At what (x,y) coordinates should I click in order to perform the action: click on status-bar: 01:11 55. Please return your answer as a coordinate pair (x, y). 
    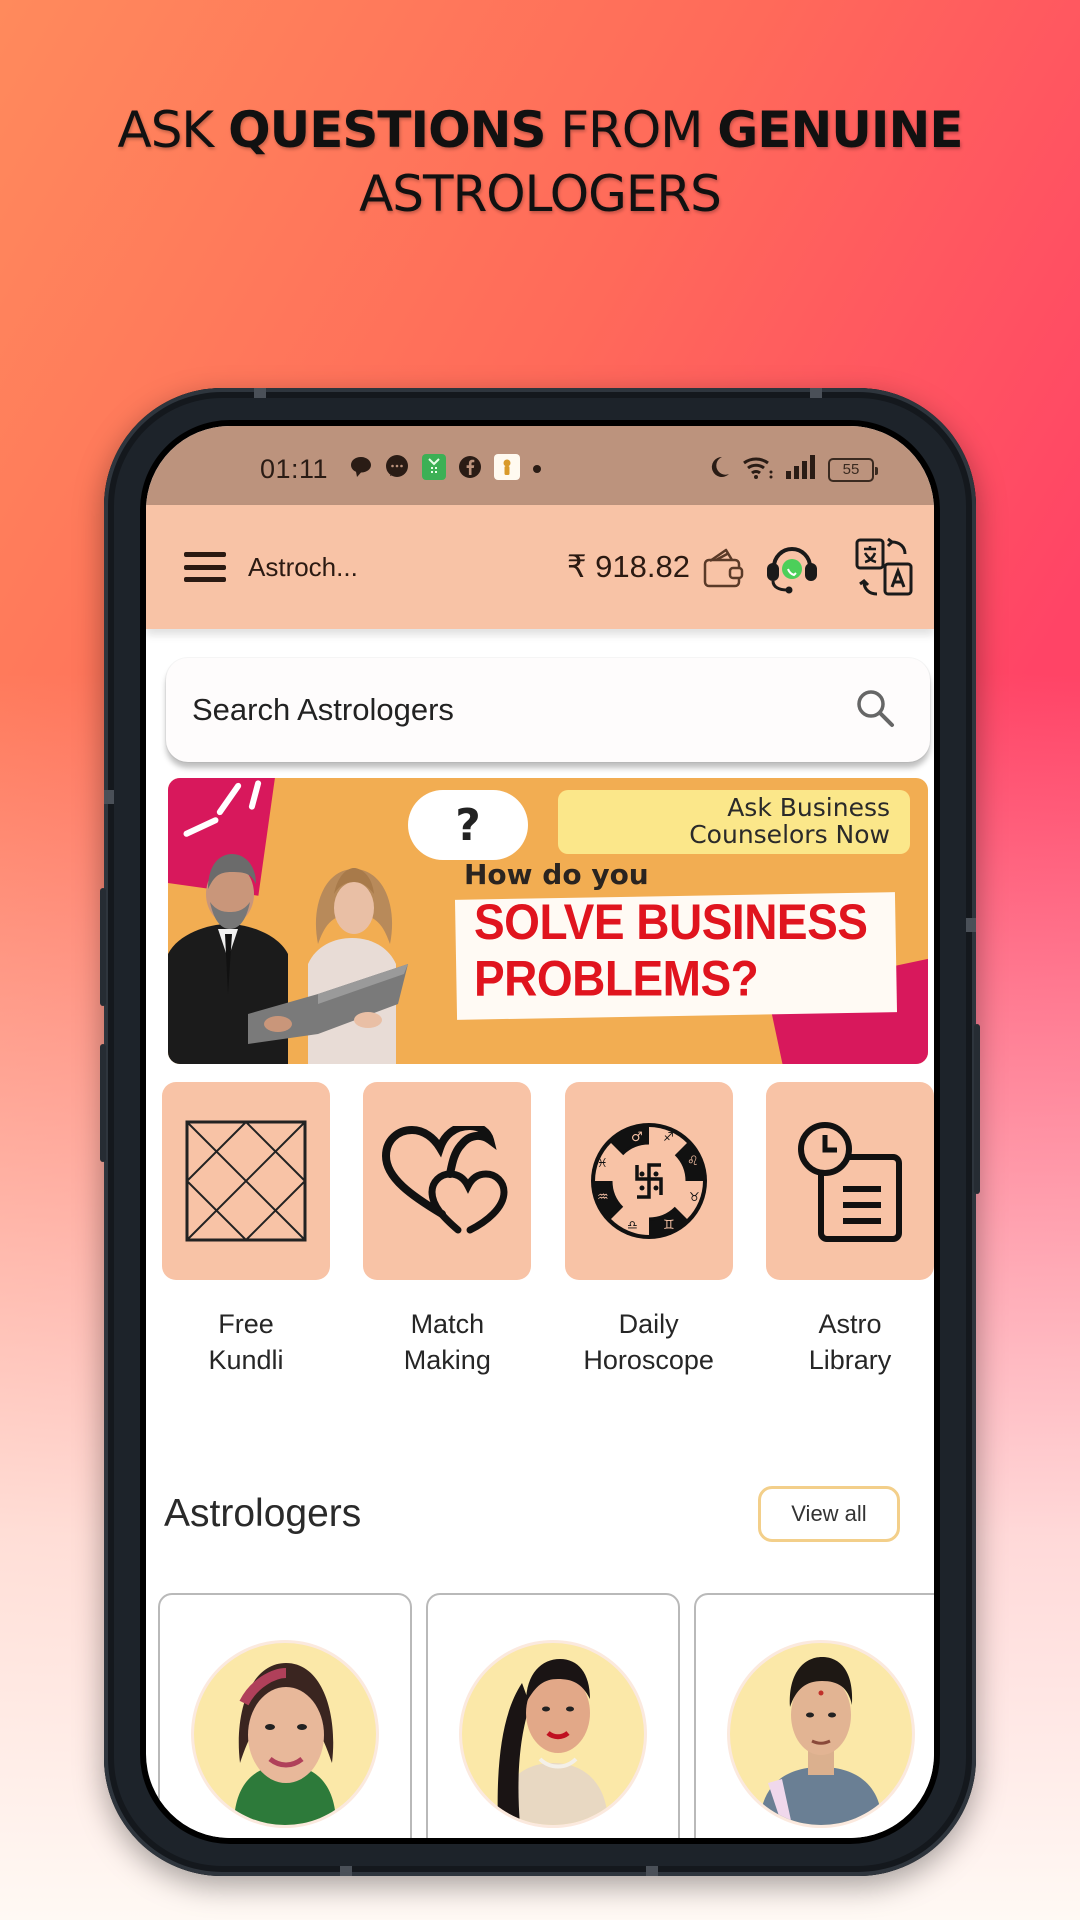
    Looking at the image, I should click on (540, 465).